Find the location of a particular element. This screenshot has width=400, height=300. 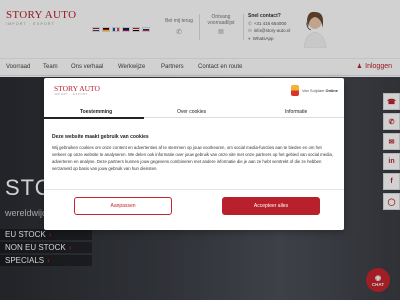

accept-all-button: Accepteer alles is located at coordinates (271, 206).